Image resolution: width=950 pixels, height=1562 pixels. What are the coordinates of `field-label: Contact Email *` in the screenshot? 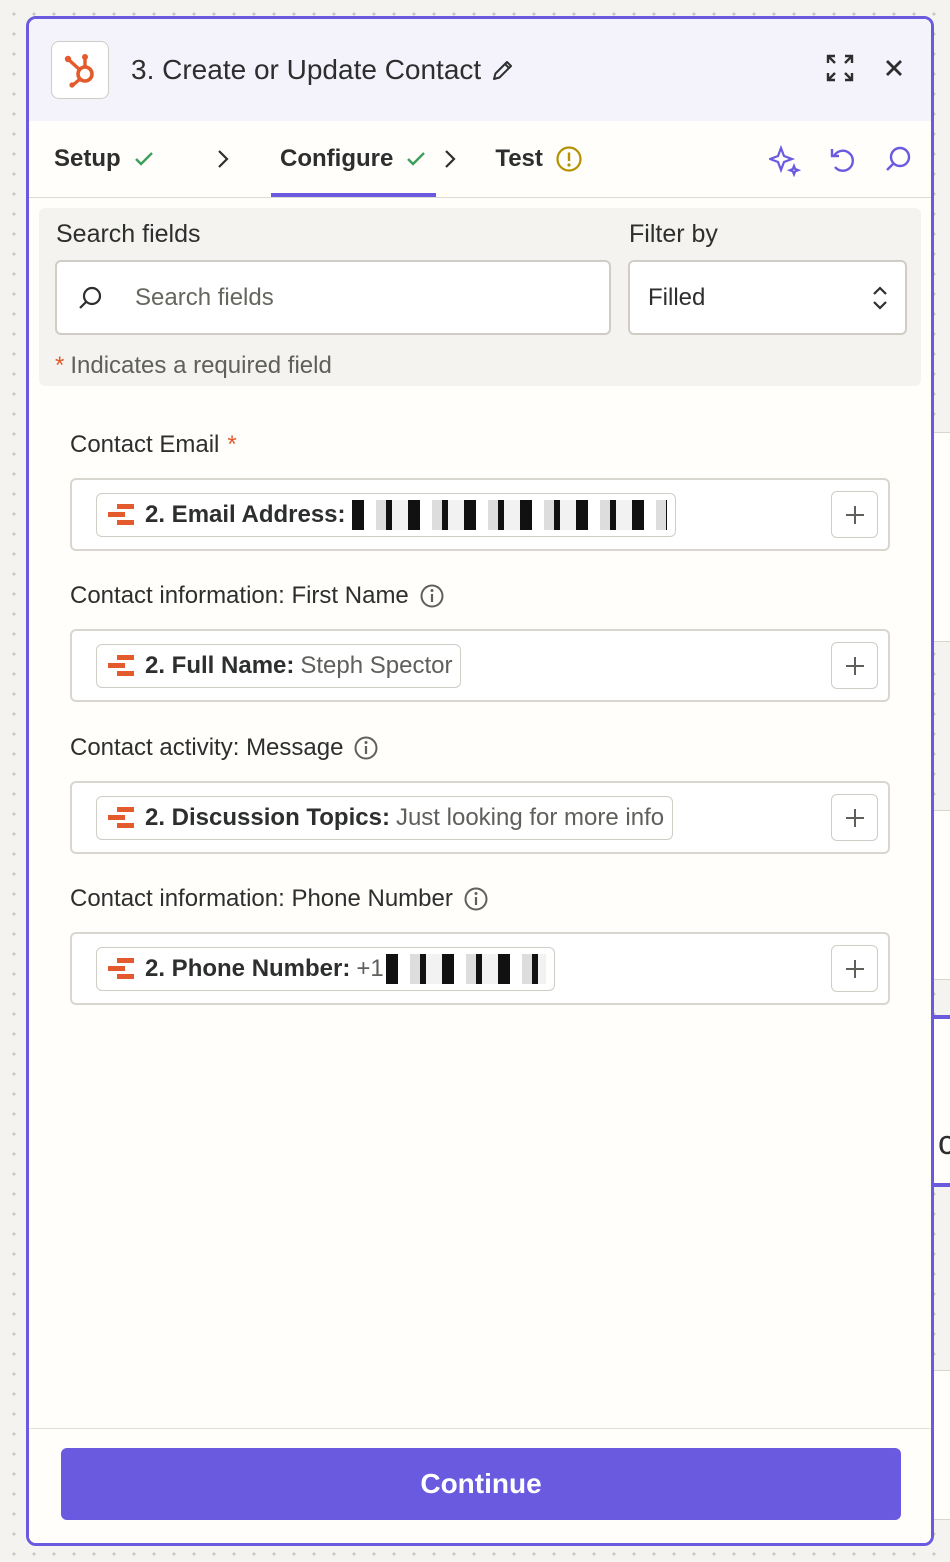 It's located at (480, 445).